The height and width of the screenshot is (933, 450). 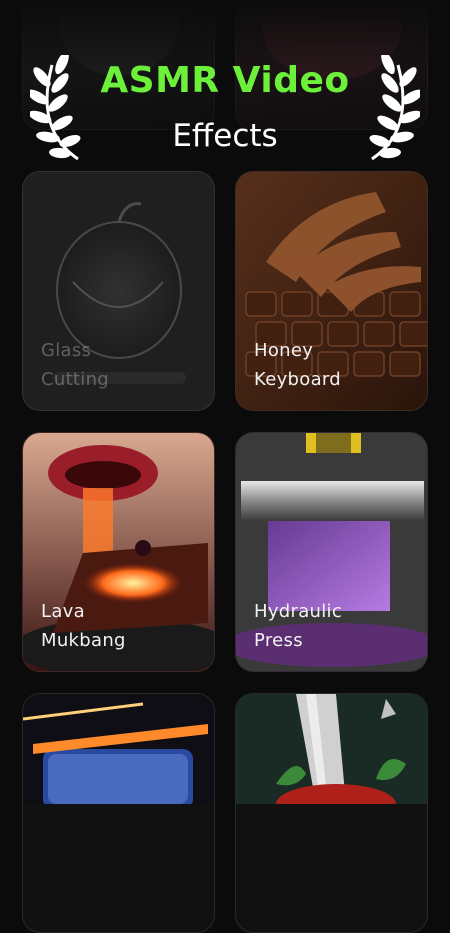 I want to click on effect-card-glass-cutting: Glass Cutting, so click(x=118, y=291).